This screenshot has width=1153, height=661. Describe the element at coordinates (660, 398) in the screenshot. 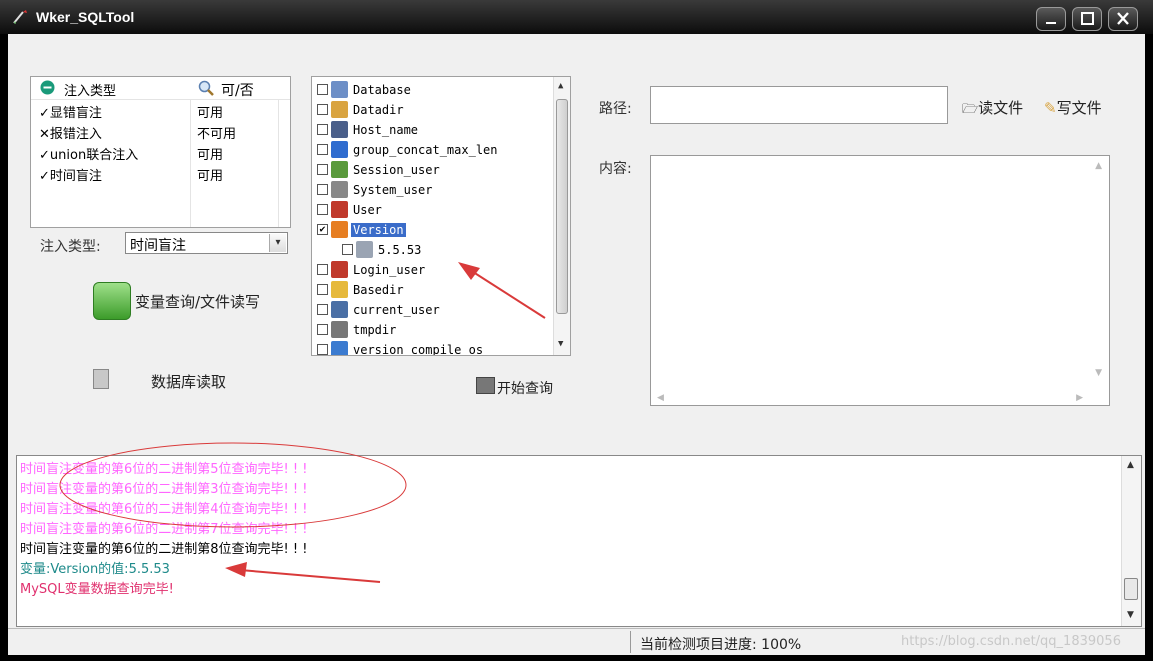

I see `scroll-left-icon: ◀` at that location.